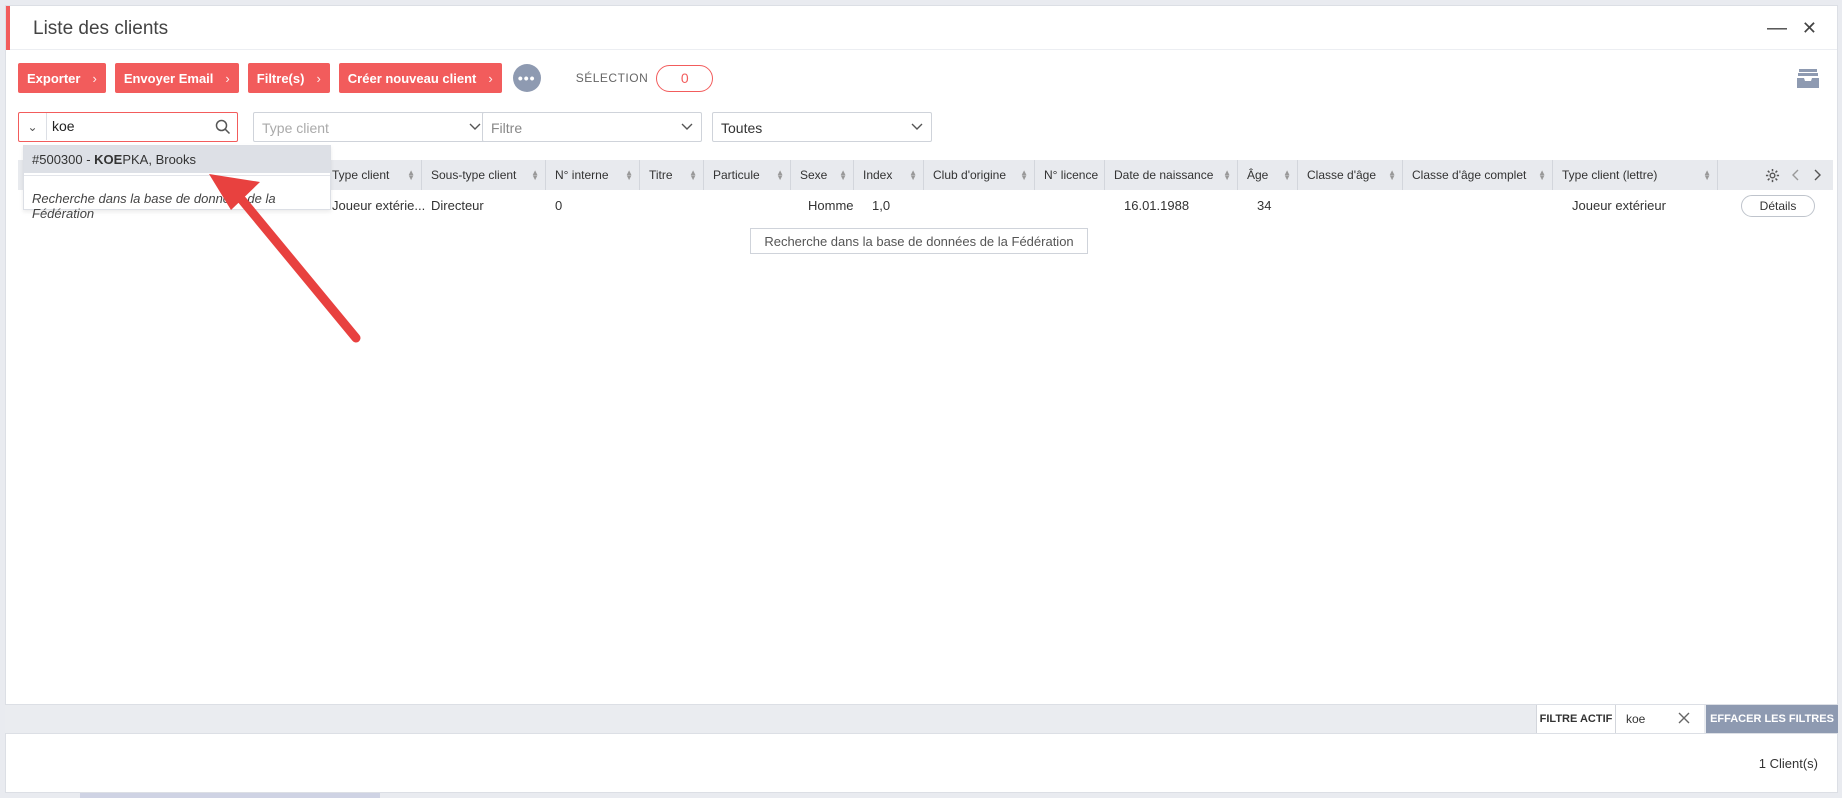  I want to click on cell-index: 1,0, so click(881, 205).